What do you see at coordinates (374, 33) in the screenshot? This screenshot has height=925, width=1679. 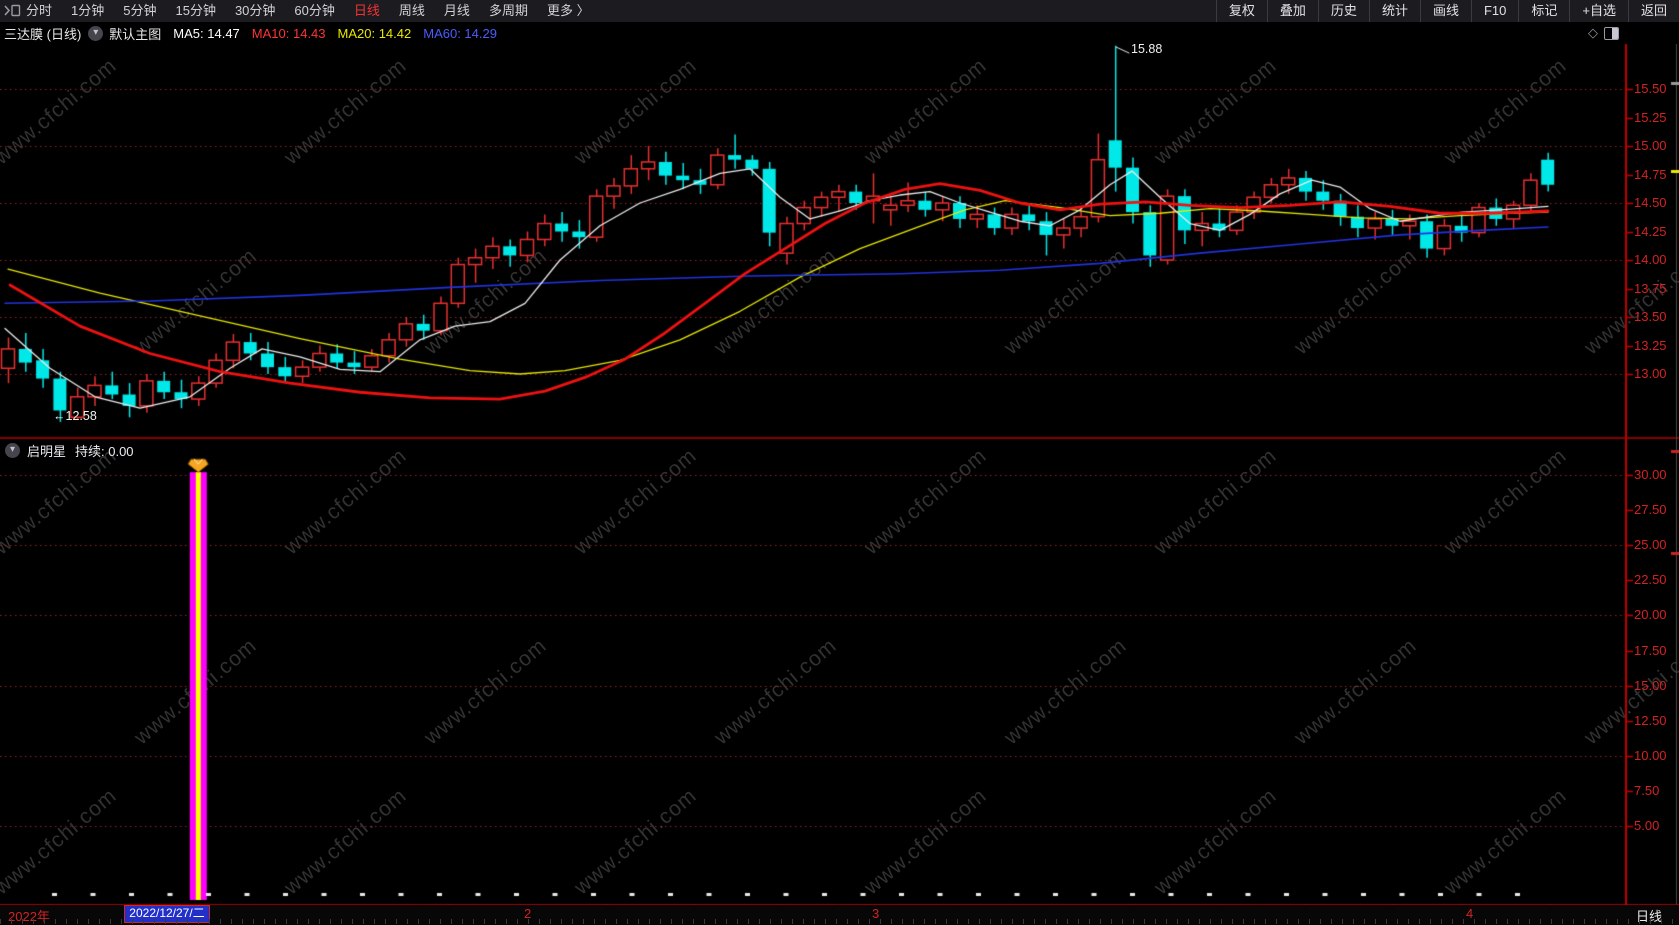 I see `ma-readout: MA20: 14.42` at bounding box center [374, 33].